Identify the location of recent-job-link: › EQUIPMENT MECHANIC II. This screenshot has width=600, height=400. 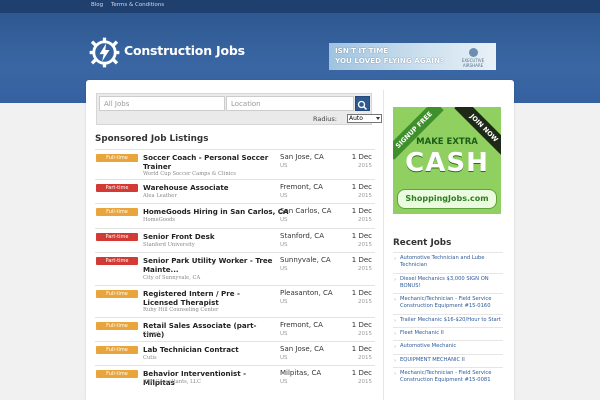
(448, 360).